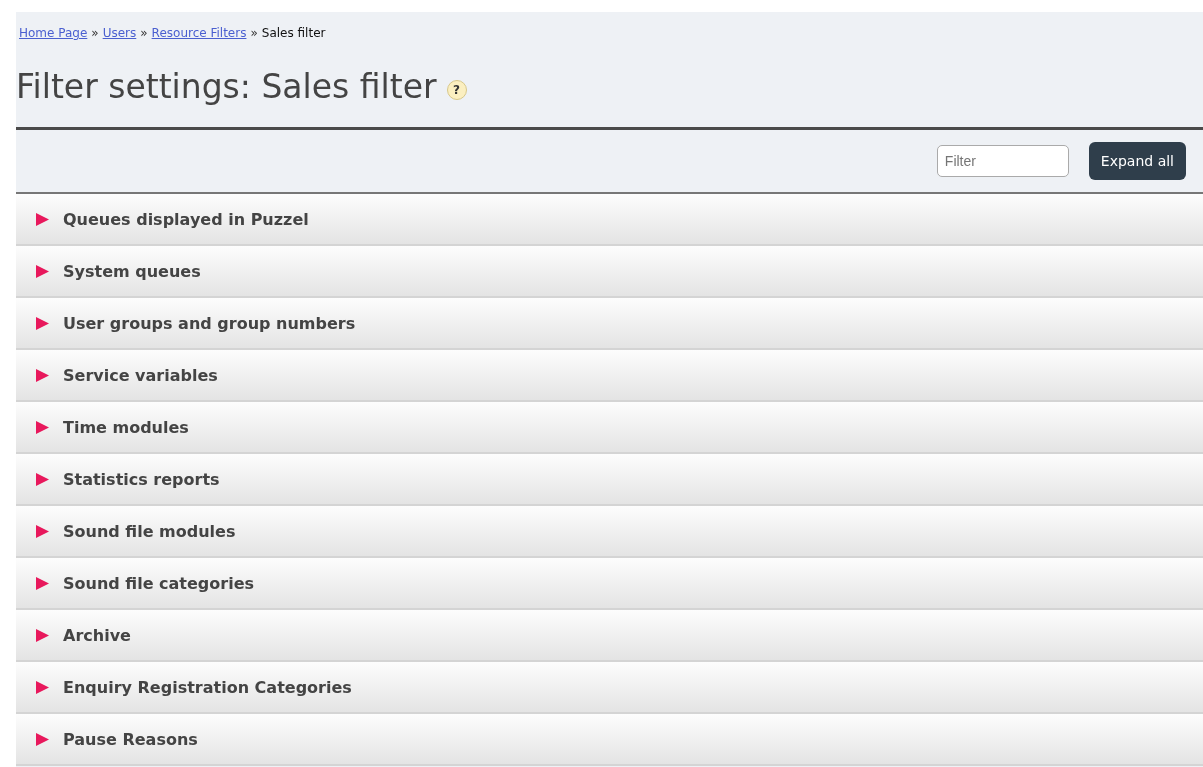 This screenshot has height=767, width=1203. Describe the element at coordinates (1137, 161) in the screenshot. I see `expand-all-button: Expand all` at that location.